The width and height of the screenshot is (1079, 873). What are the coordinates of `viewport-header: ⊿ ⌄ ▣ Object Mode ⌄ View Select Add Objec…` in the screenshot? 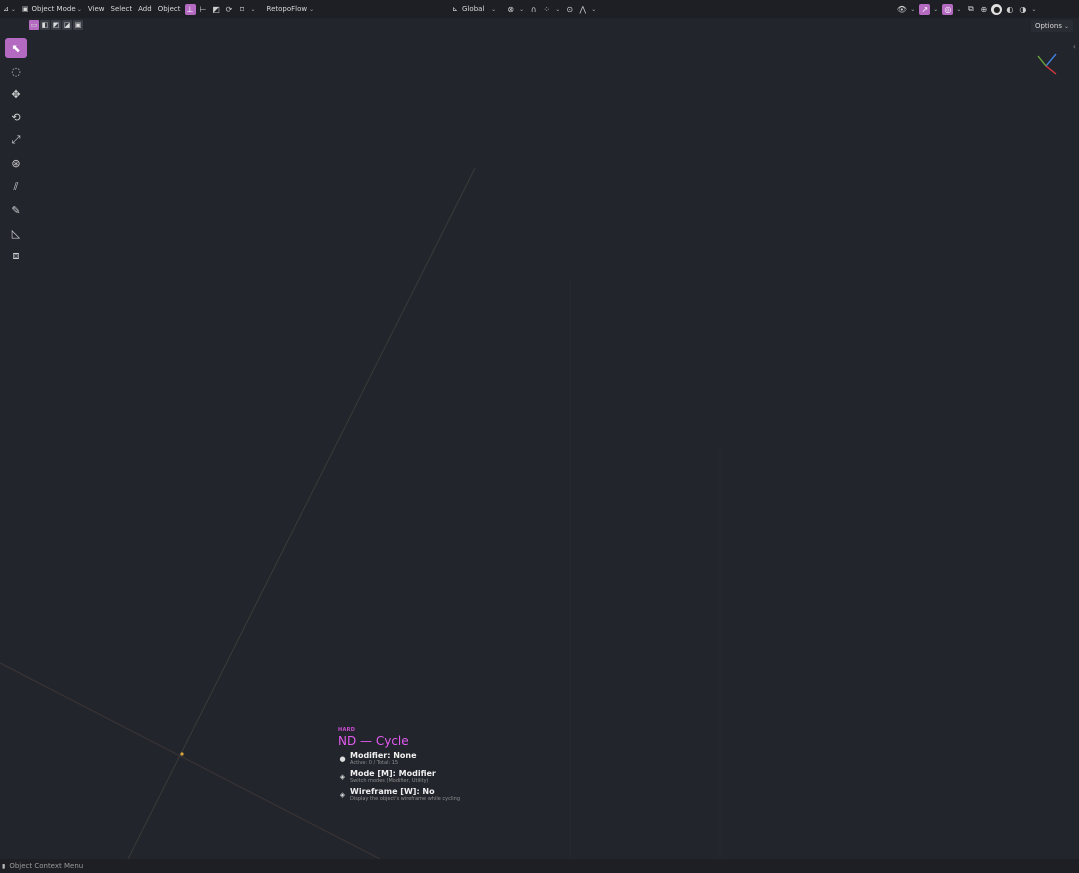 It's located at (539, 9).